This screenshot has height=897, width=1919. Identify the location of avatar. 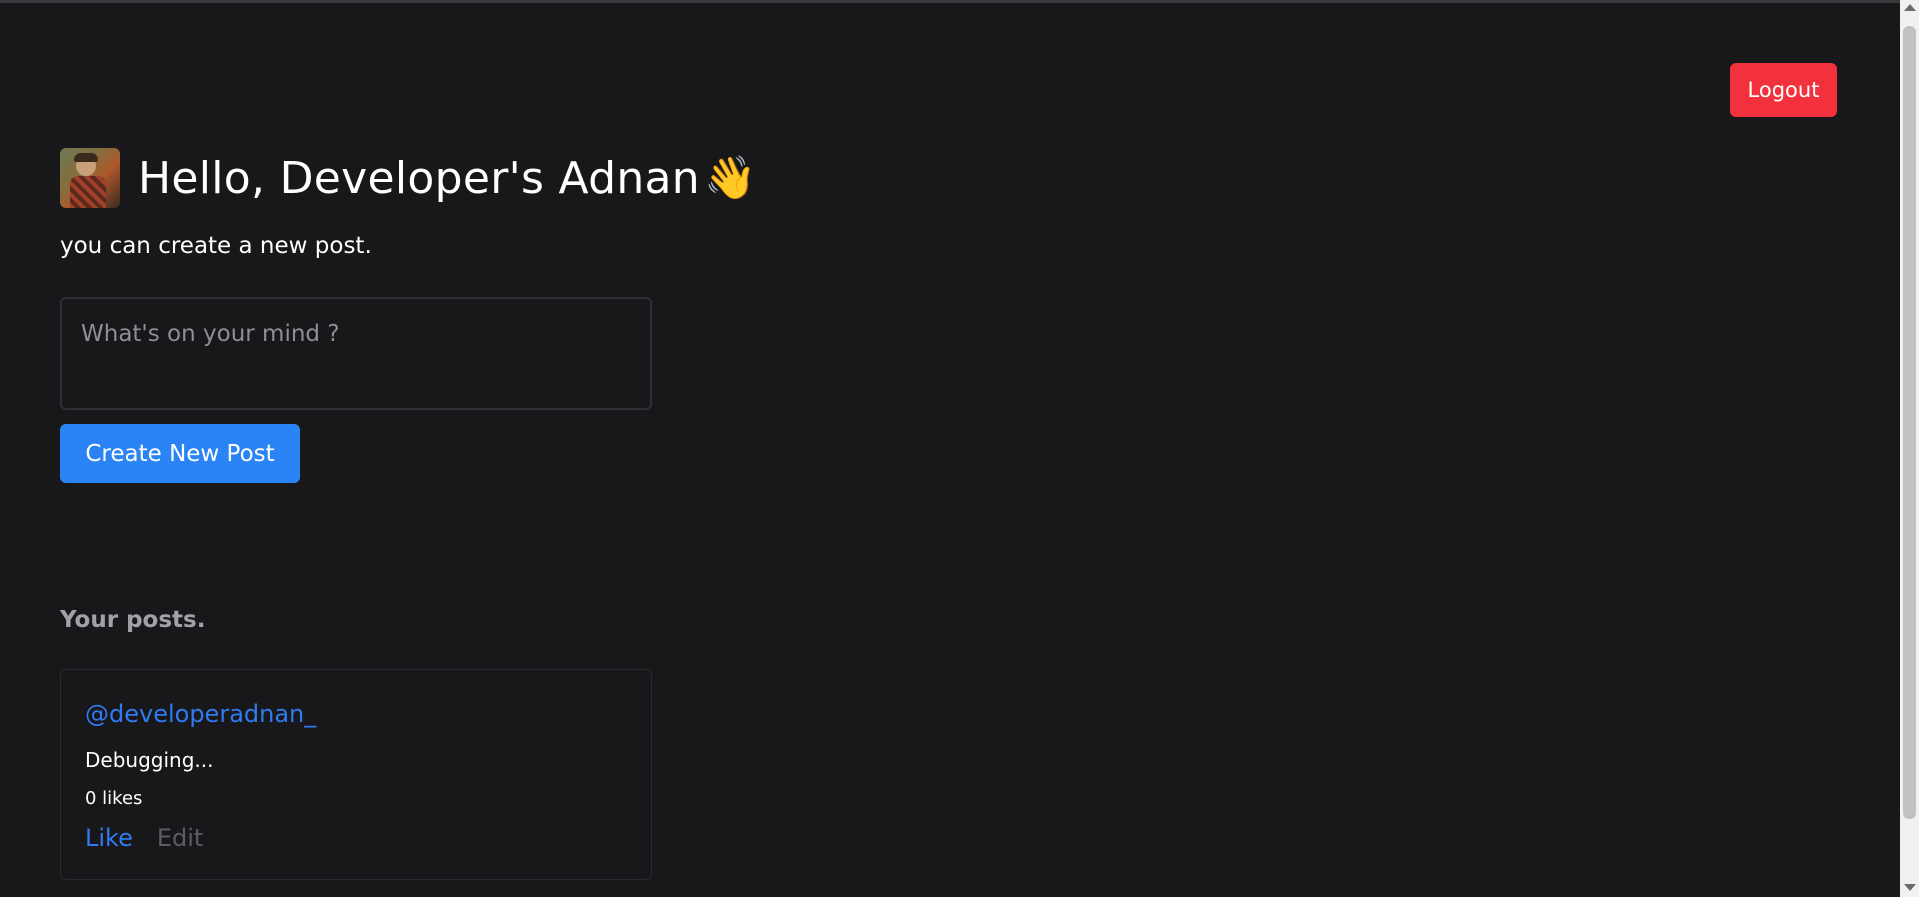
(90, 178).